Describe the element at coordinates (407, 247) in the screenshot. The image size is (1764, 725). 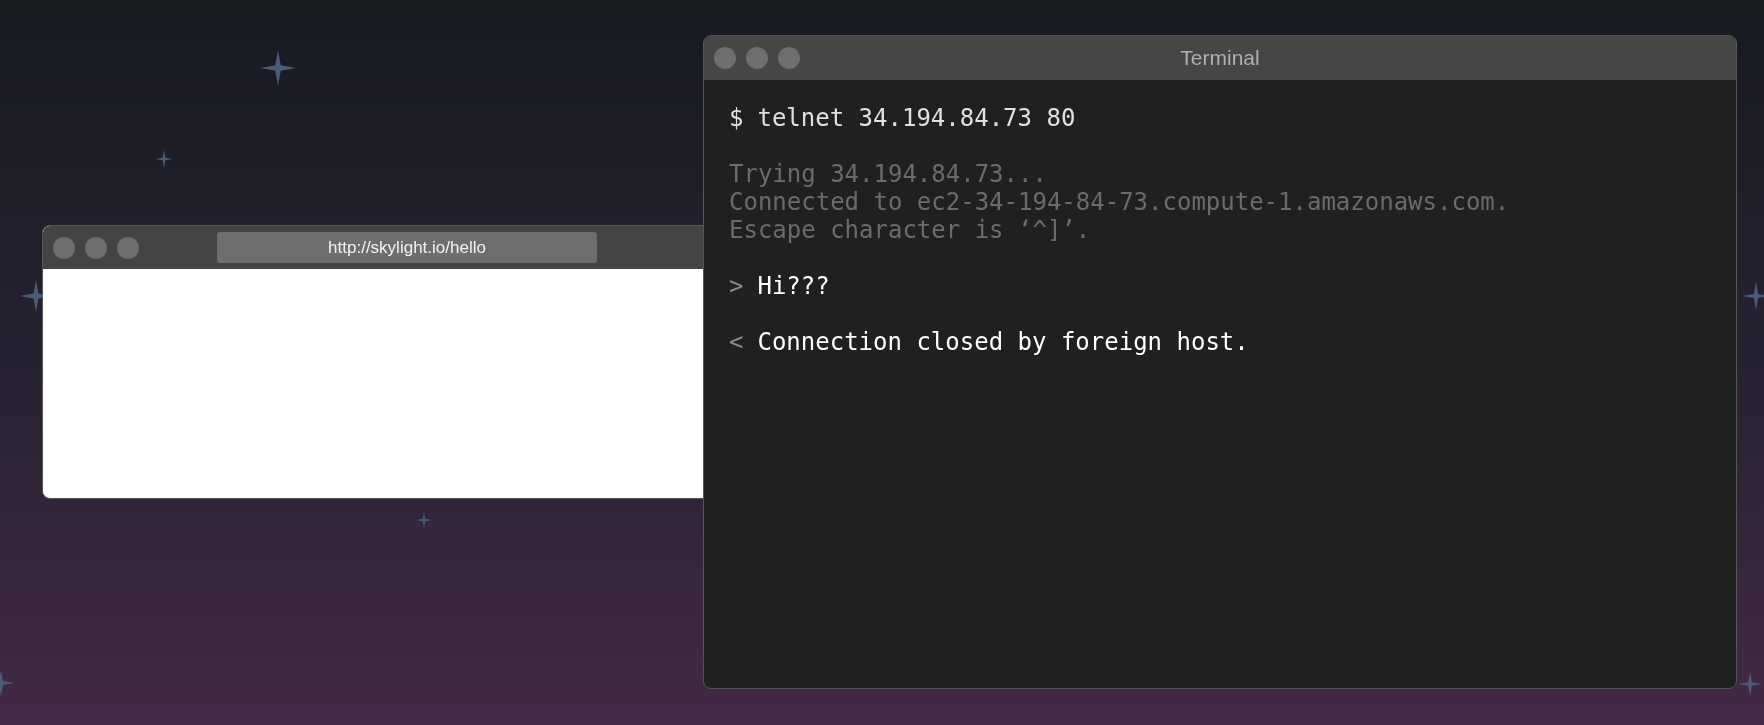
I see `address-bar: http://skylight.io/hello` at that location.